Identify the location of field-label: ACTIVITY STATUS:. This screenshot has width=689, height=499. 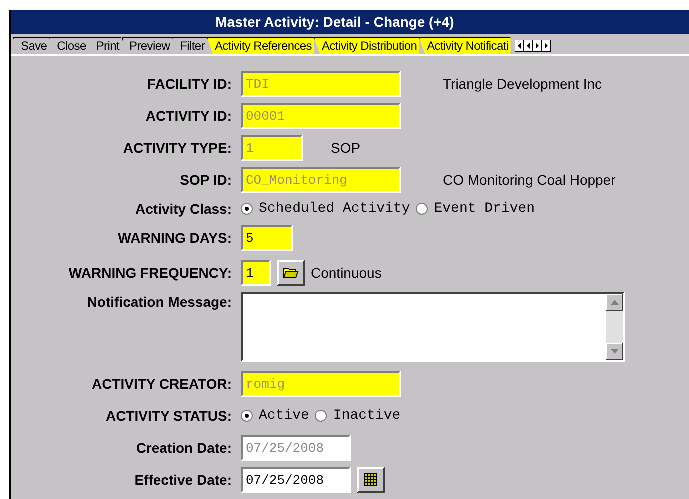
(168, 416).